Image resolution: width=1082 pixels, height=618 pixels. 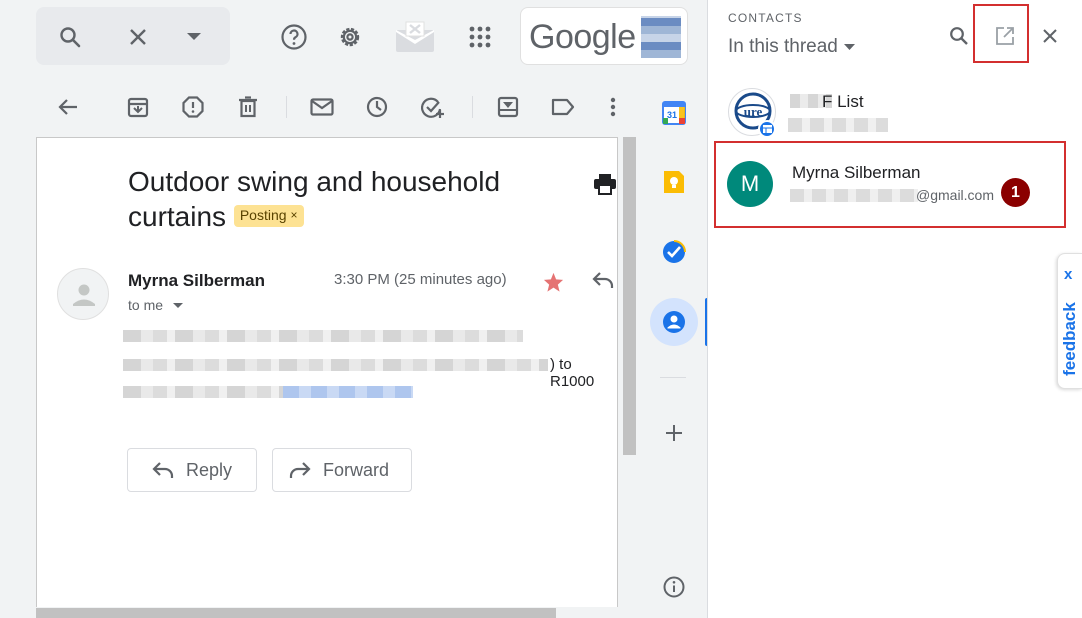 What do you see at coordinates (68, 107) in the screenshot?
I see `back-arrow-icon` at bounding box center [68, 107].